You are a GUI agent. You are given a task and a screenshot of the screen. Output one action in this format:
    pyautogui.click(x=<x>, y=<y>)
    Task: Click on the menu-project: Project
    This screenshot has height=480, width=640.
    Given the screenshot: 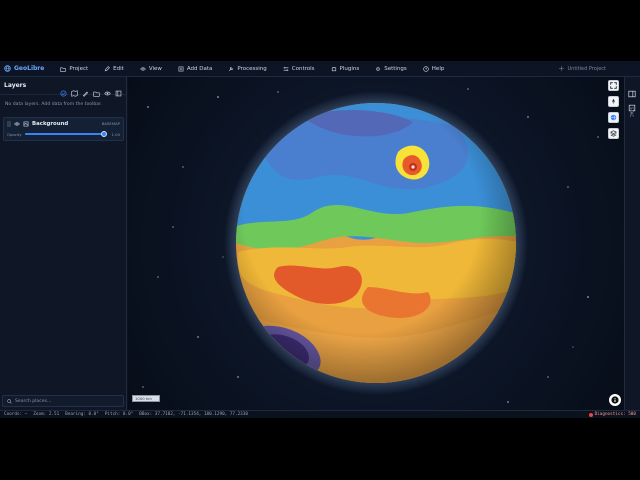 What is the action you would take?
    pyautogui.click(x=74, y=69)
    